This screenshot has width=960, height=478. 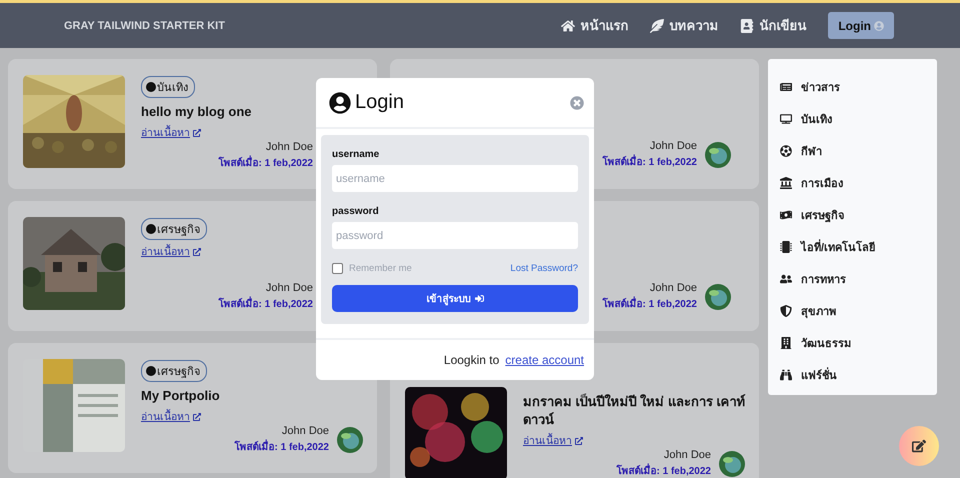 I want to click on sidebar-item: ไอที่/เทคโนโลยี, so click(x=858, y=247).